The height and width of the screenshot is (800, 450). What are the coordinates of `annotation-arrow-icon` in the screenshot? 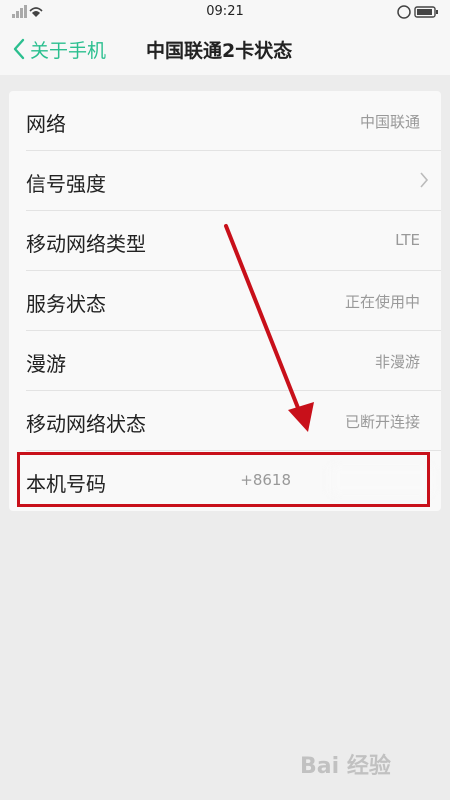 It's located at (269, 328).